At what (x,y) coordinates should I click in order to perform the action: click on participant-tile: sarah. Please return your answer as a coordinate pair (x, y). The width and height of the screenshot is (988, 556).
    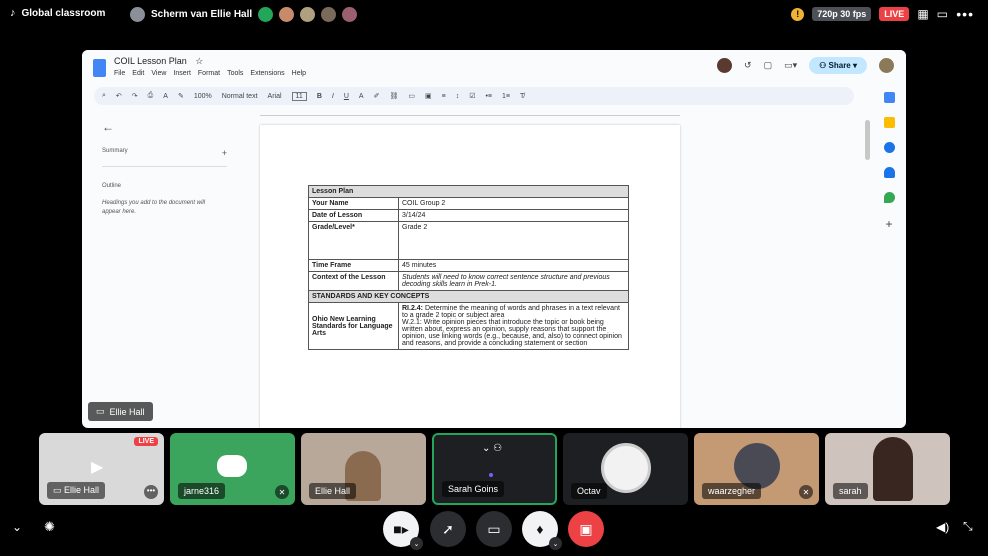
    Looking at the image, I should click on (887, 469).